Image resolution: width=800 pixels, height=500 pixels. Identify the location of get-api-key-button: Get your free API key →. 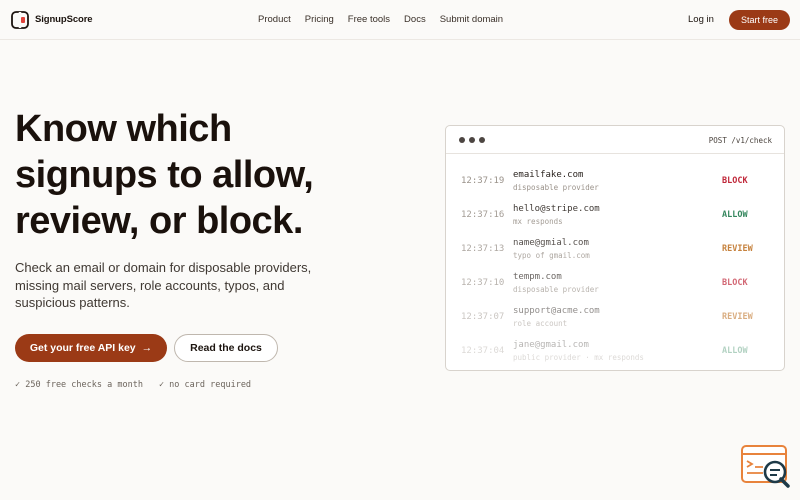
(91, 348).